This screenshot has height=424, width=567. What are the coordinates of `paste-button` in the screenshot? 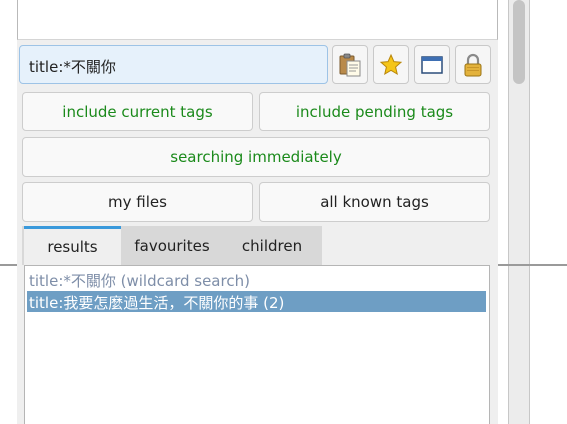 It's located at (350, 64).